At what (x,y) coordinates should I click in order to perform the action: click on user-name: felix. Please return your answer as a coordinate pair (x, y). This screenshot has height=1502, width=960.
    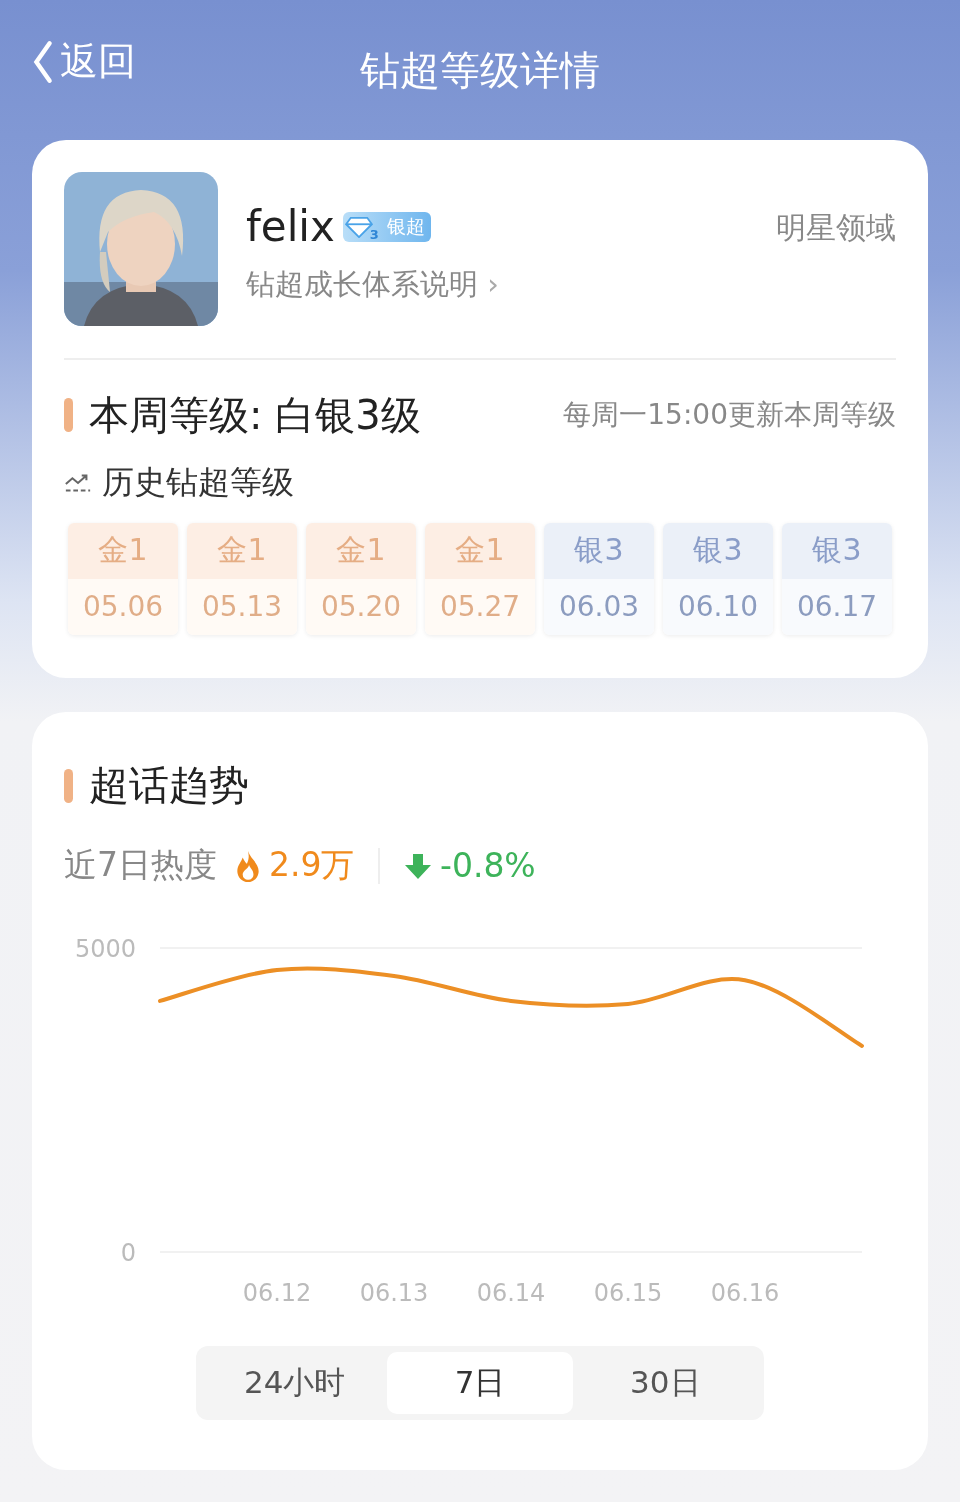
    Looking at the image, I should click on (290, 226).